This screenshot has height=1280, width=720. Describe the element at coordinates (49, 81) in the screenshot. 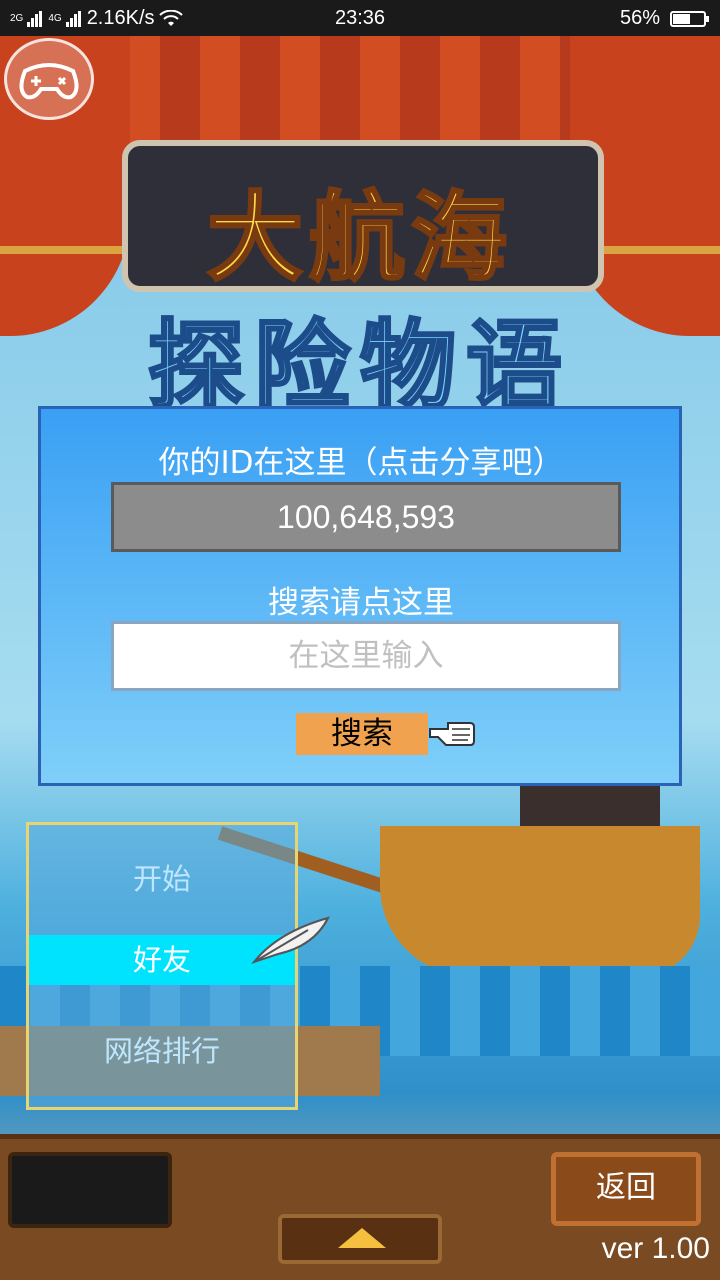

I see `gamepad-icon` at that location.